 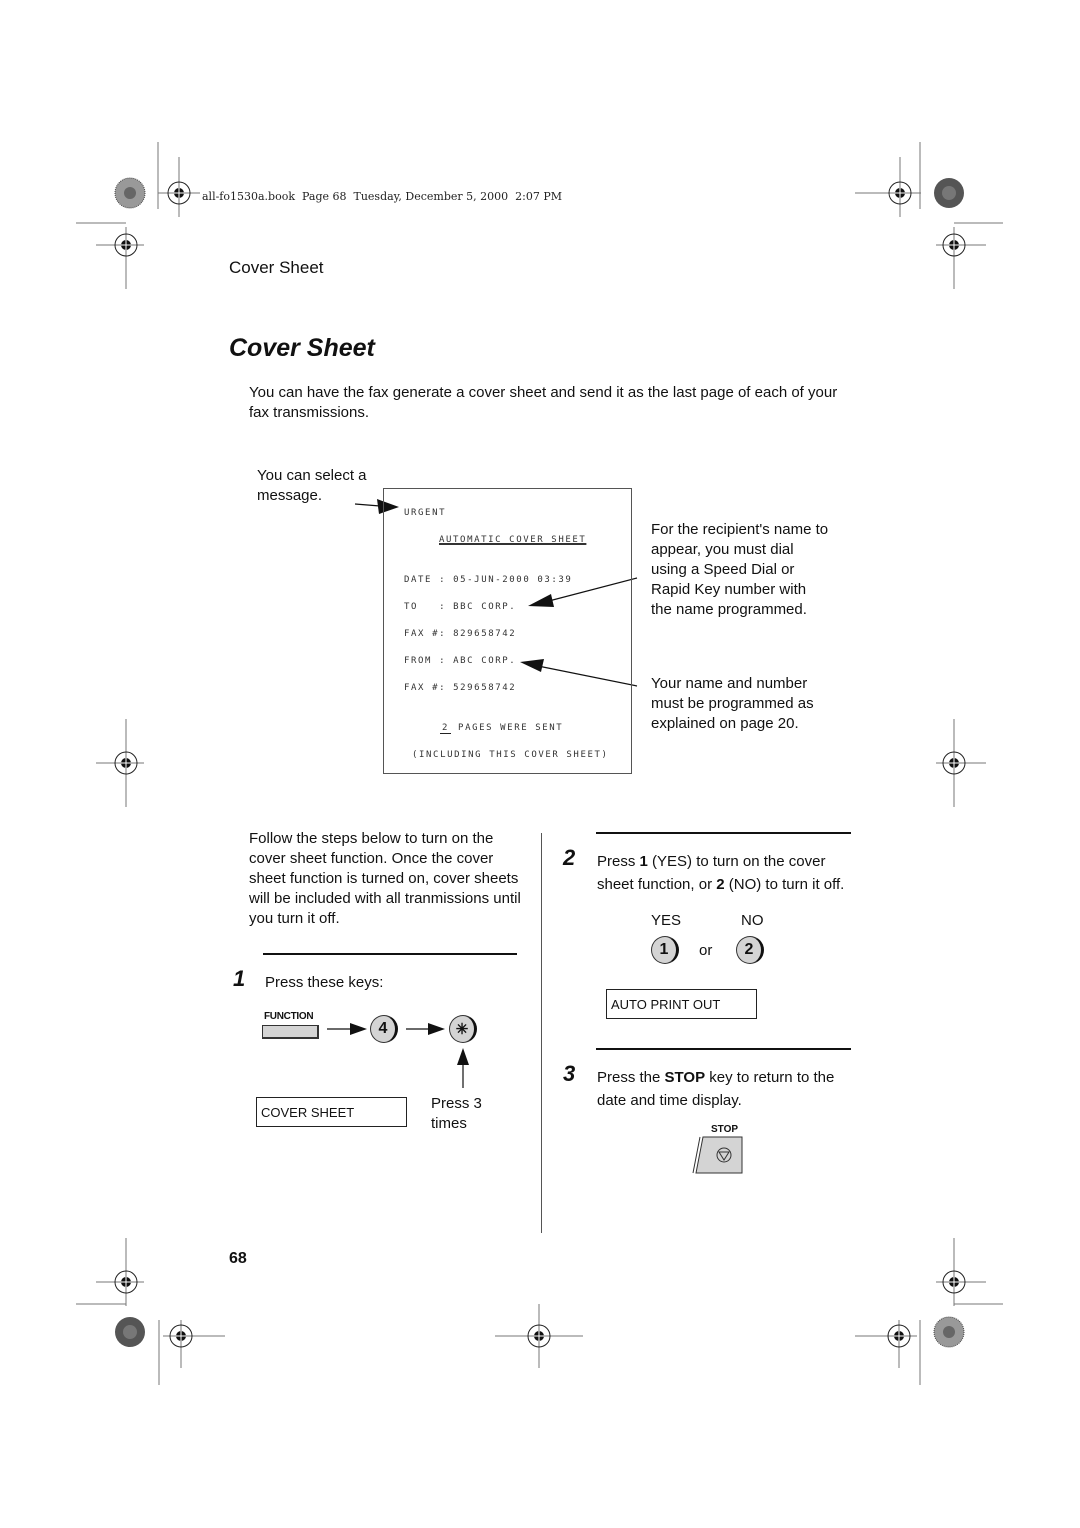 What do you see at coordinates (513, 540) in the screenshot?
I see `fax-title: AUTOMATIC COVER SHEET` at bounding box center [513, 540].